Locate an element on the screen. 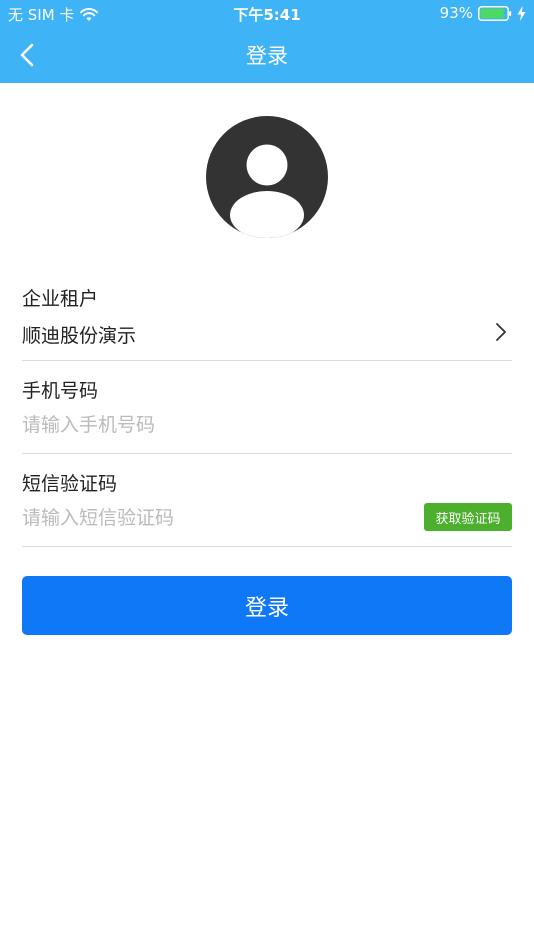 This screenshot has width=534, height=950. sms-code-label: 短信验证码 is located at coordinates (70, 484).